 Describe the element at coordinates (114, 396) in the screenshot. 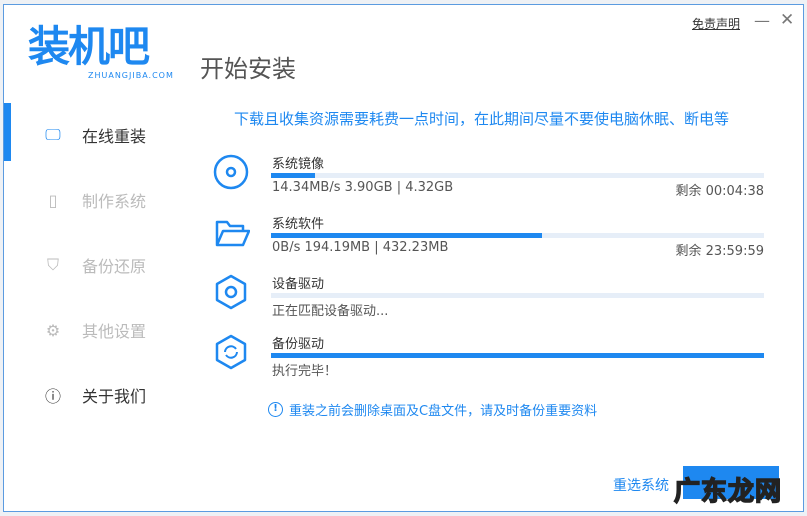

I see `sidebar-item-label: 关于我们` at that location.